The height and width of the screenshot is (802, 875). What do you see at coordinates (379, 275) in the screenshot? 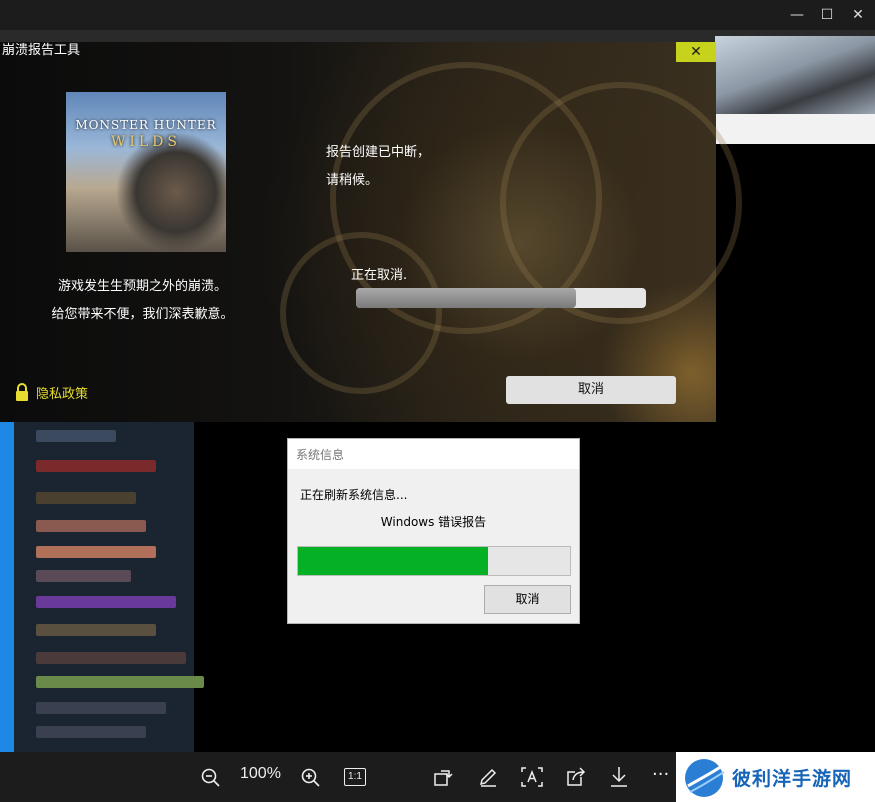
I see `progress-label: 正在取消.` at bounding box center [379, 275].